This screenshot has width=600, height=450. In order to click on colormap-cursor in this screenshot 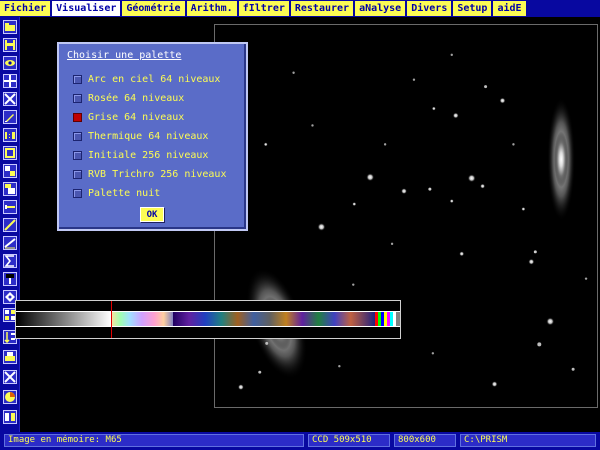, I will do `click(111, 319)`.